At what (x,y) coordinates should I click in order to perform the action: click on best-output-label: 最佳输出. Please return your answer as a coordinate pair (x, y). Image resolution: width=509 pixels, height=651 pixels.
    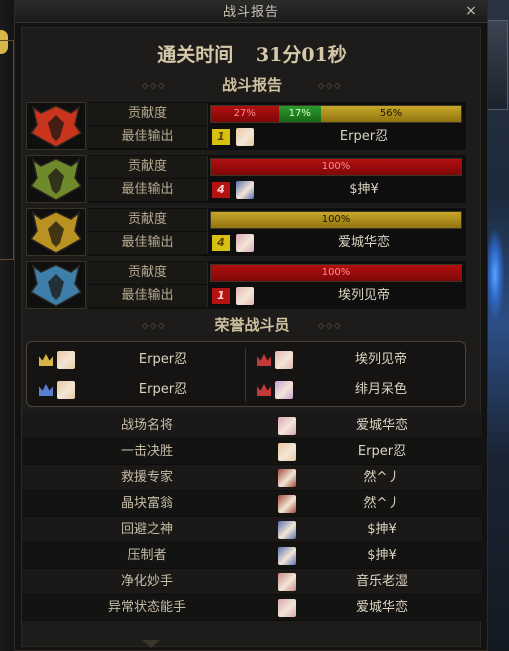
    Looking at the image, I should click on (148, 296).